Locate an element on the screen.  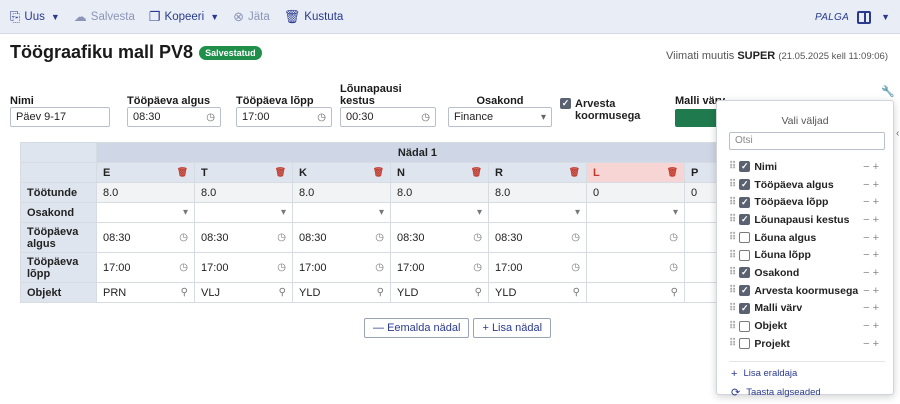
lunch-input: 00:30 ◷ is located at coordinates (388, 117).